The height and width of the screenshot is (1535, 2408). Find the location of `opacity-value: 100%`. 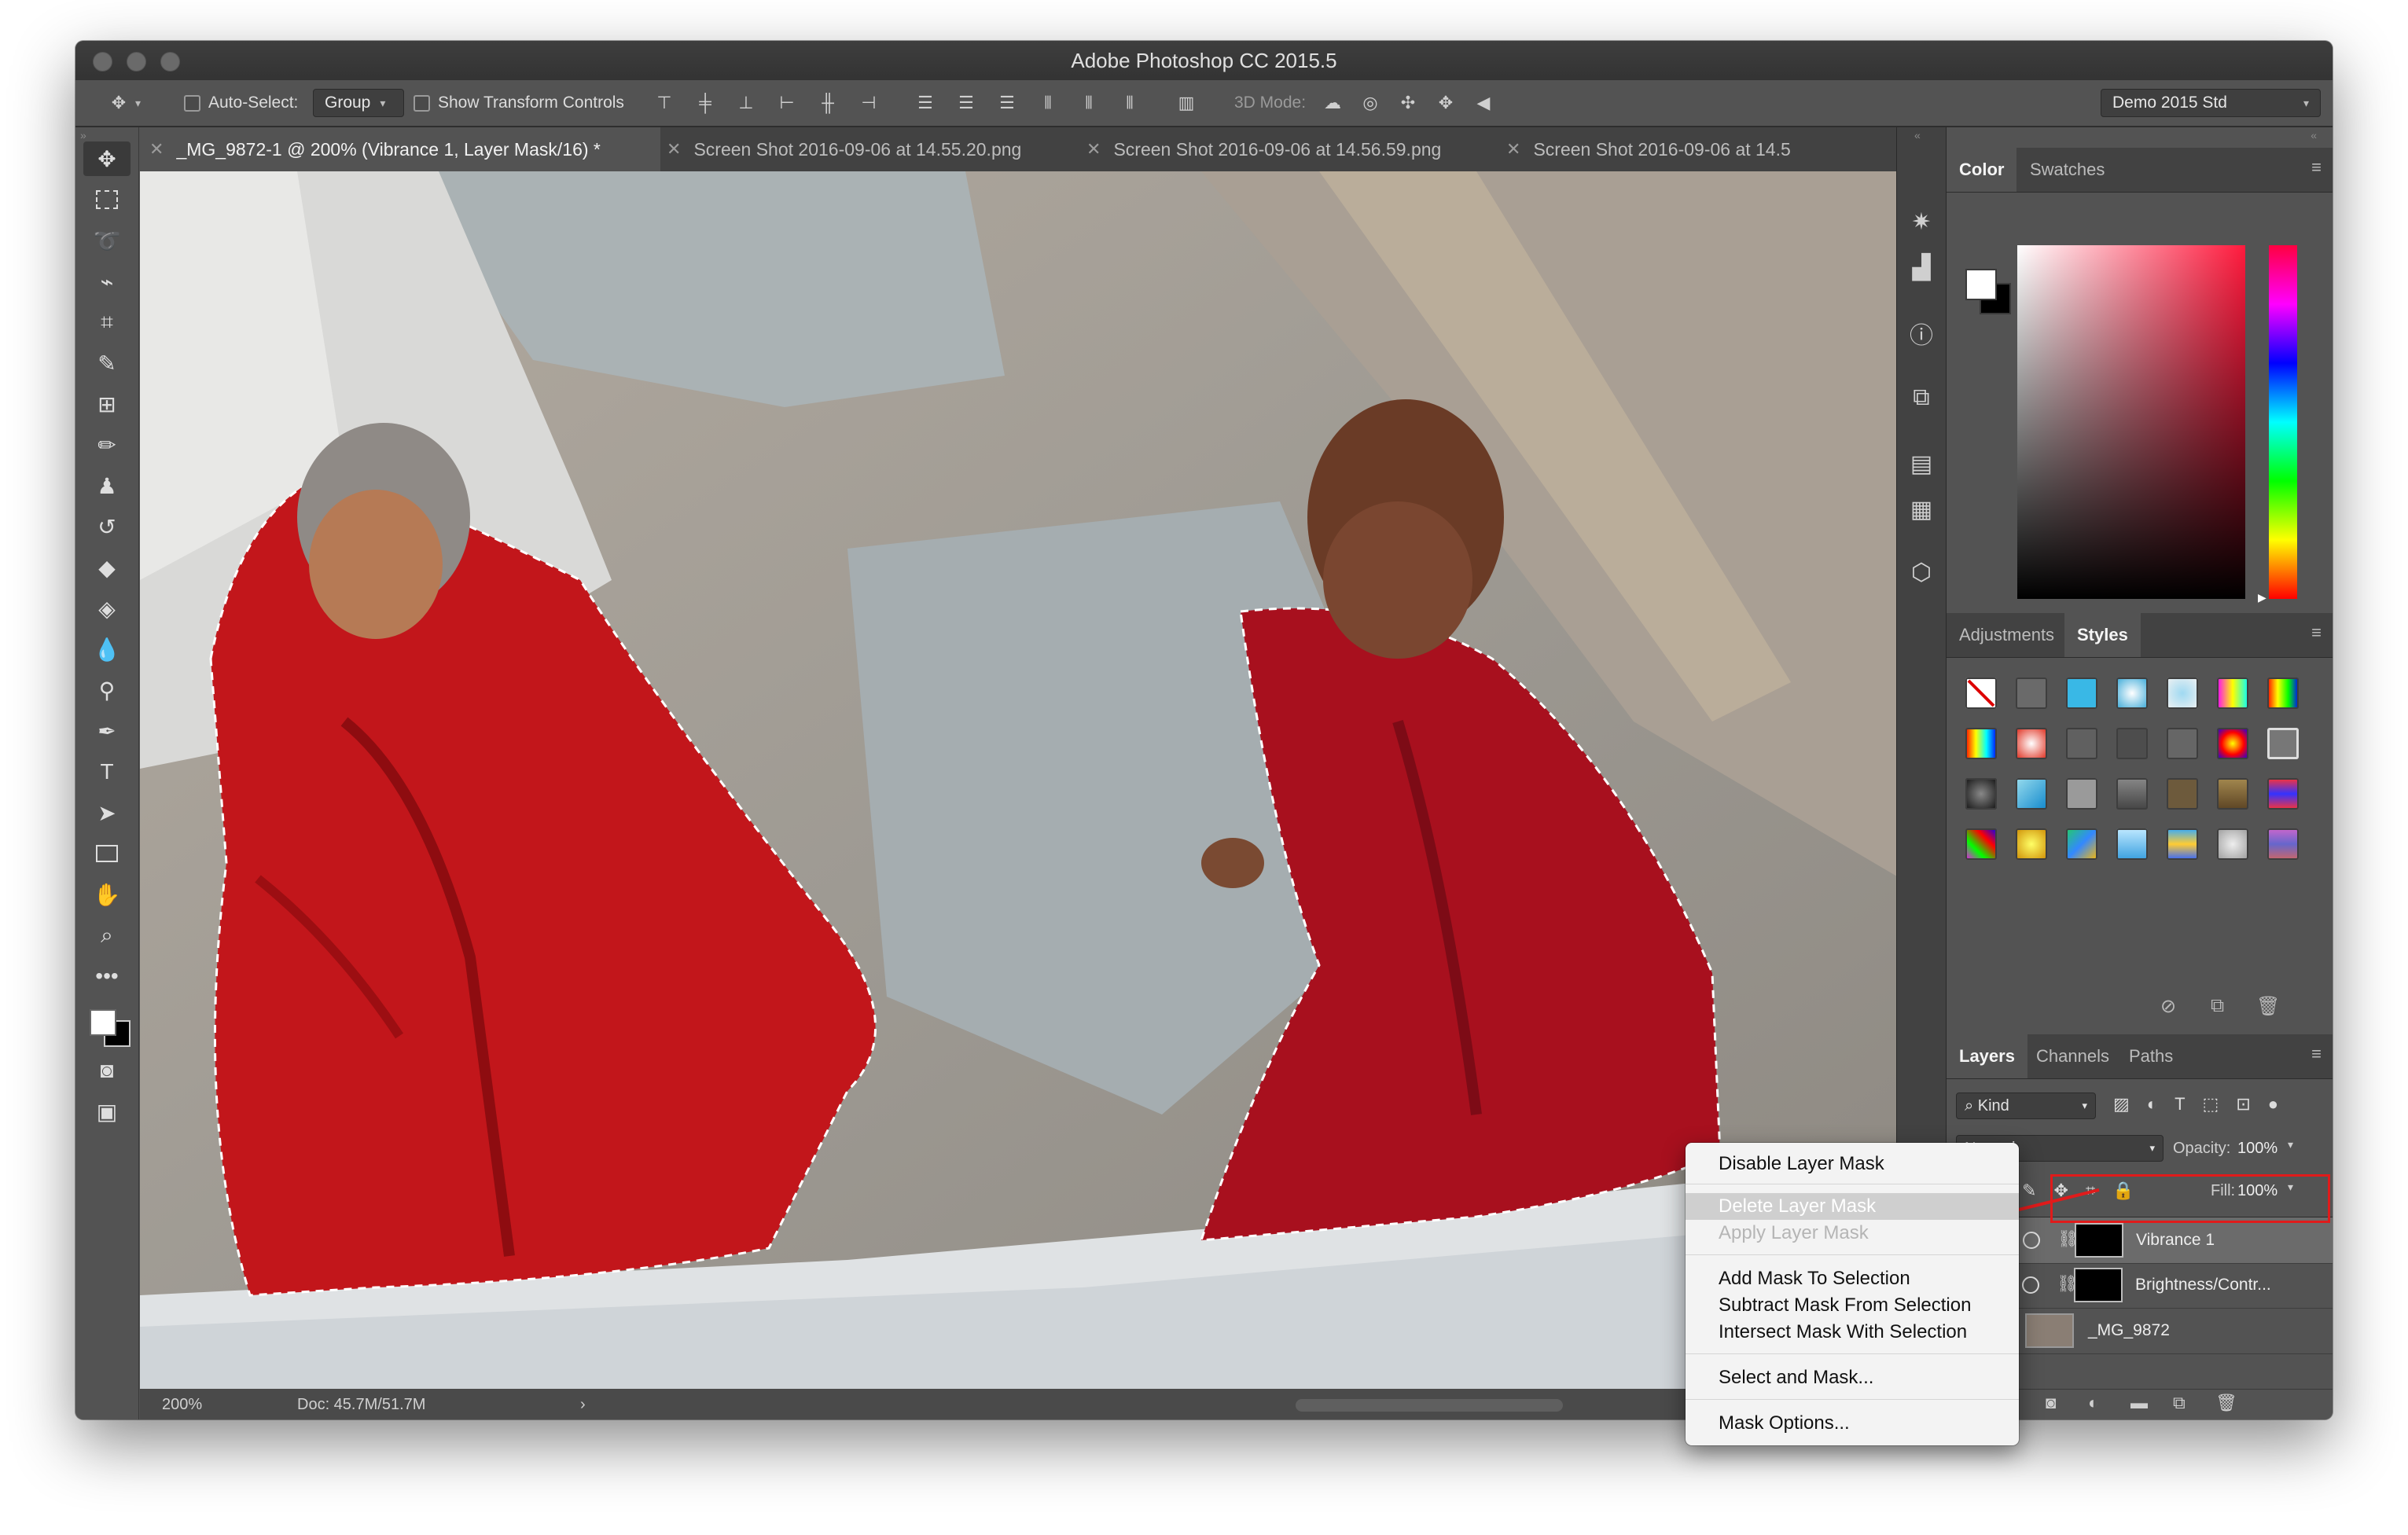

opacity-value: 100% is located at coordinates (2257, 1149).